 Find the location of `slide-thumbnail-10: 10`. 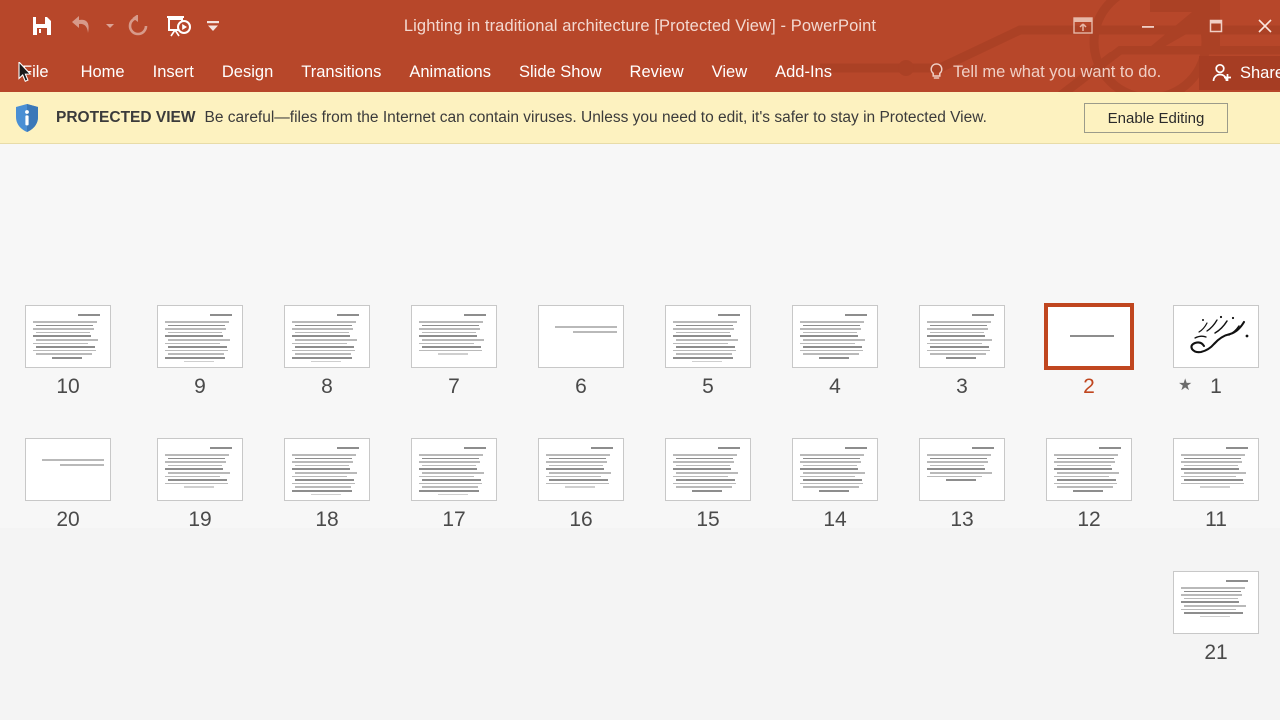

slide-thumbnail-10: 10 is located at coordinates (68, 351).